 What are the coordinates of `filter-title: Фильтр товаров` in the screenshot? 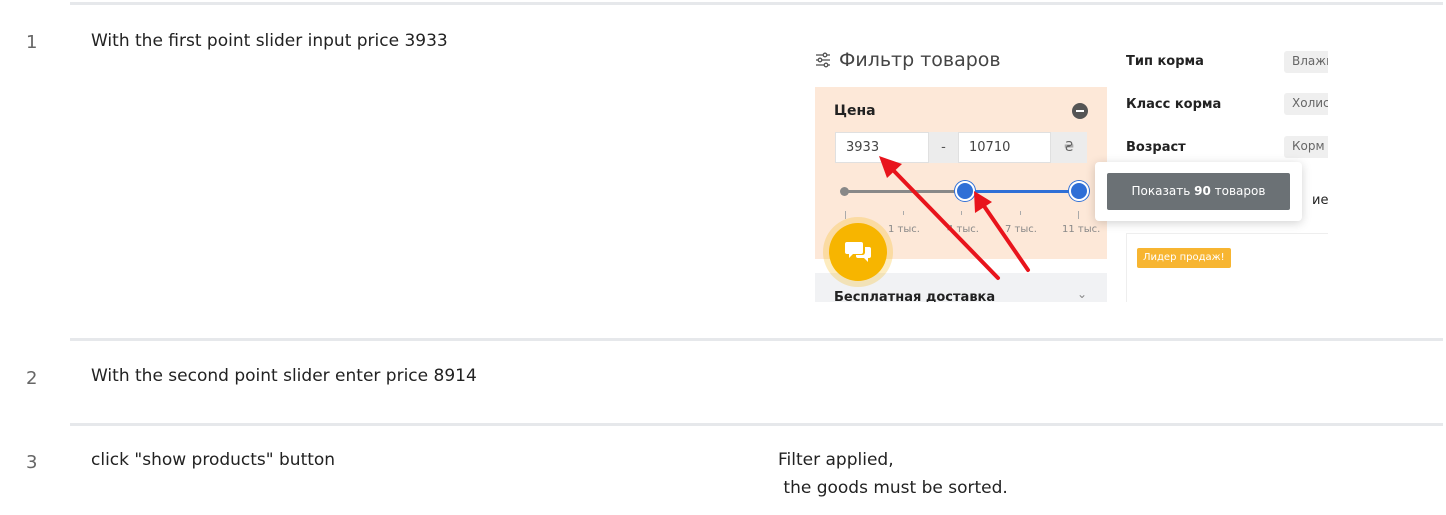 It's located at (908, 60).